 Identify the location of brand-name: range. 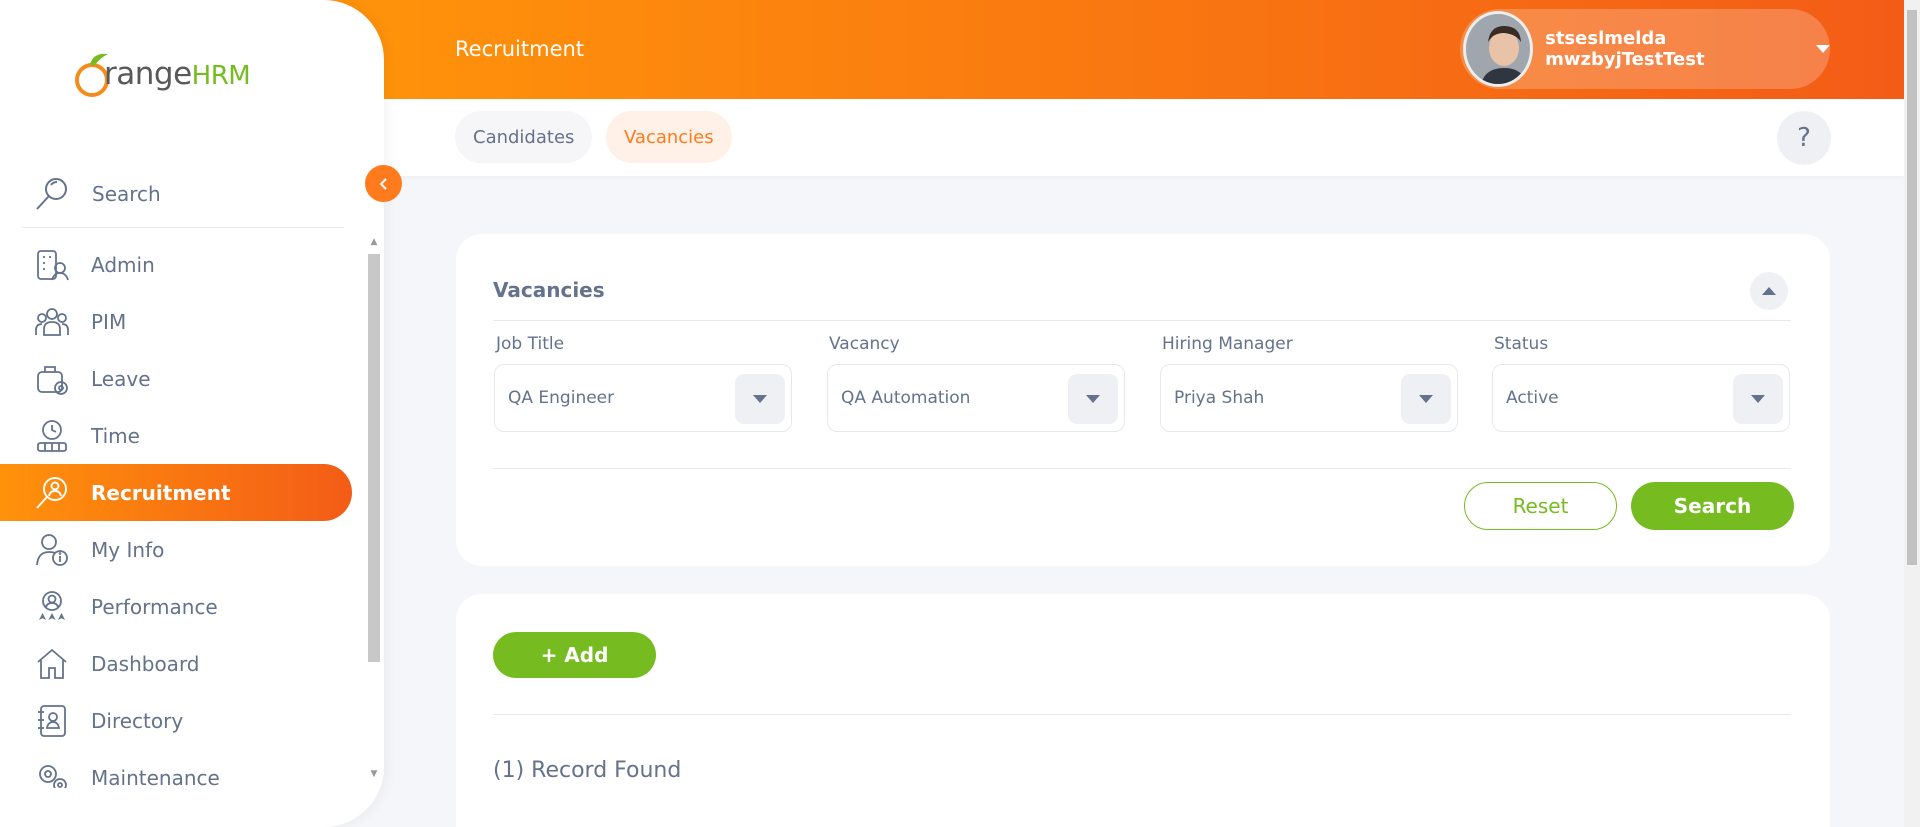
(148, 74).